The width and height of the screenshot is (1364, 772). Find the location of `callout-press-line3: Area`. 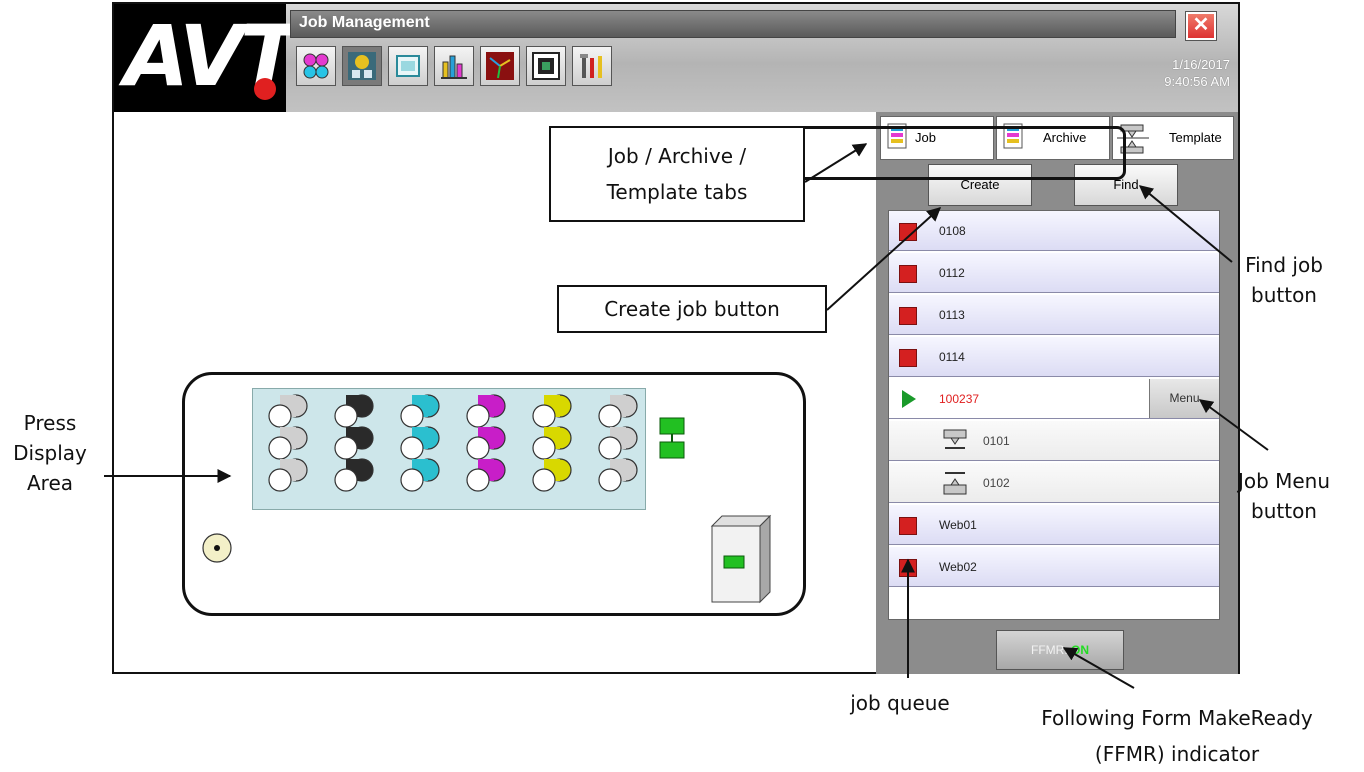

callout-press-line3: Area is located at coordinates (50, 483).